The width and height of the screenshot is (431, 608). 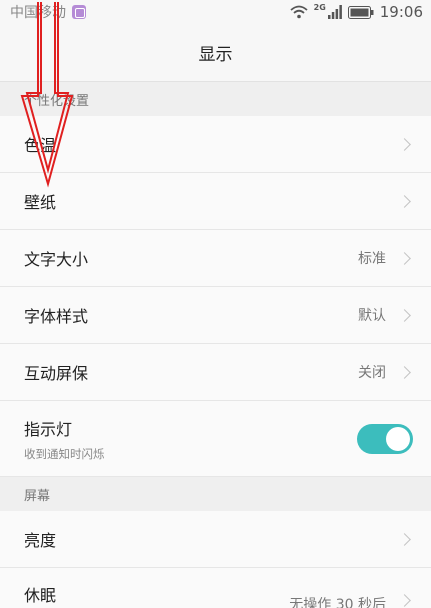 I want to click on row-label: 壁纸, so click(x=40, y=202).